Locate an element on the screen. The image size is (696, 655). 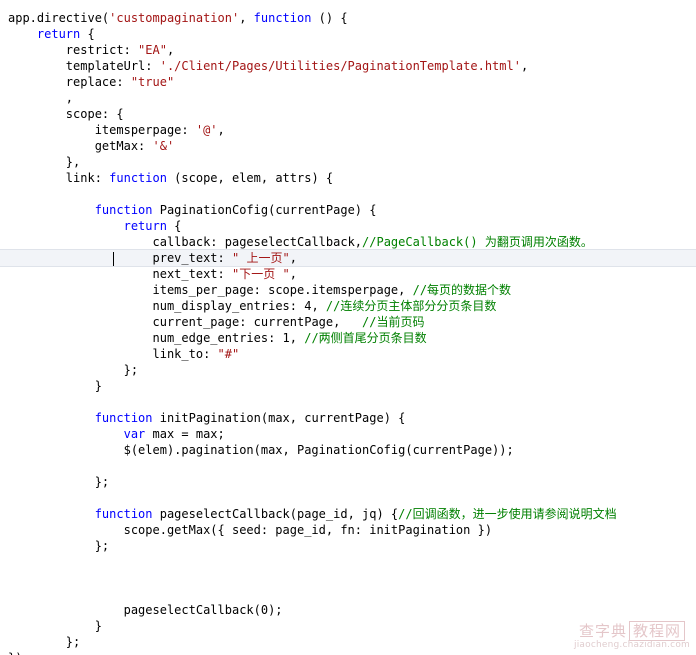
code-line: restrict: "EA", is located at coordinates (348, 50).